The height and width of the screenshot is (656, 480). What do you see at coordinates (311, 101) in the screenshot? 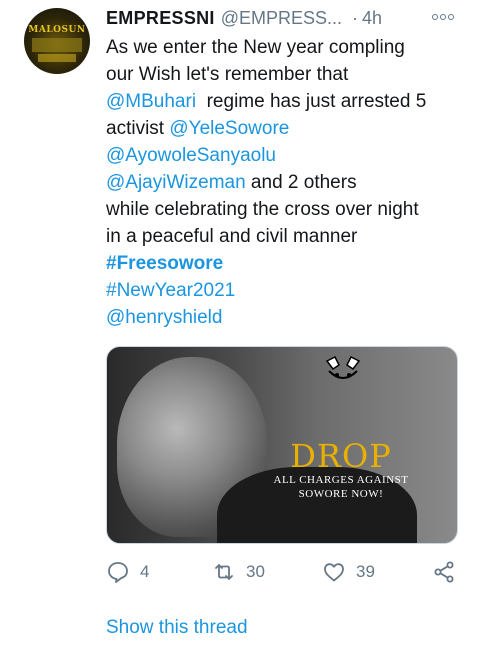
I see `text-segment: regime has just arrested 5` at bounding box center [311, 101].